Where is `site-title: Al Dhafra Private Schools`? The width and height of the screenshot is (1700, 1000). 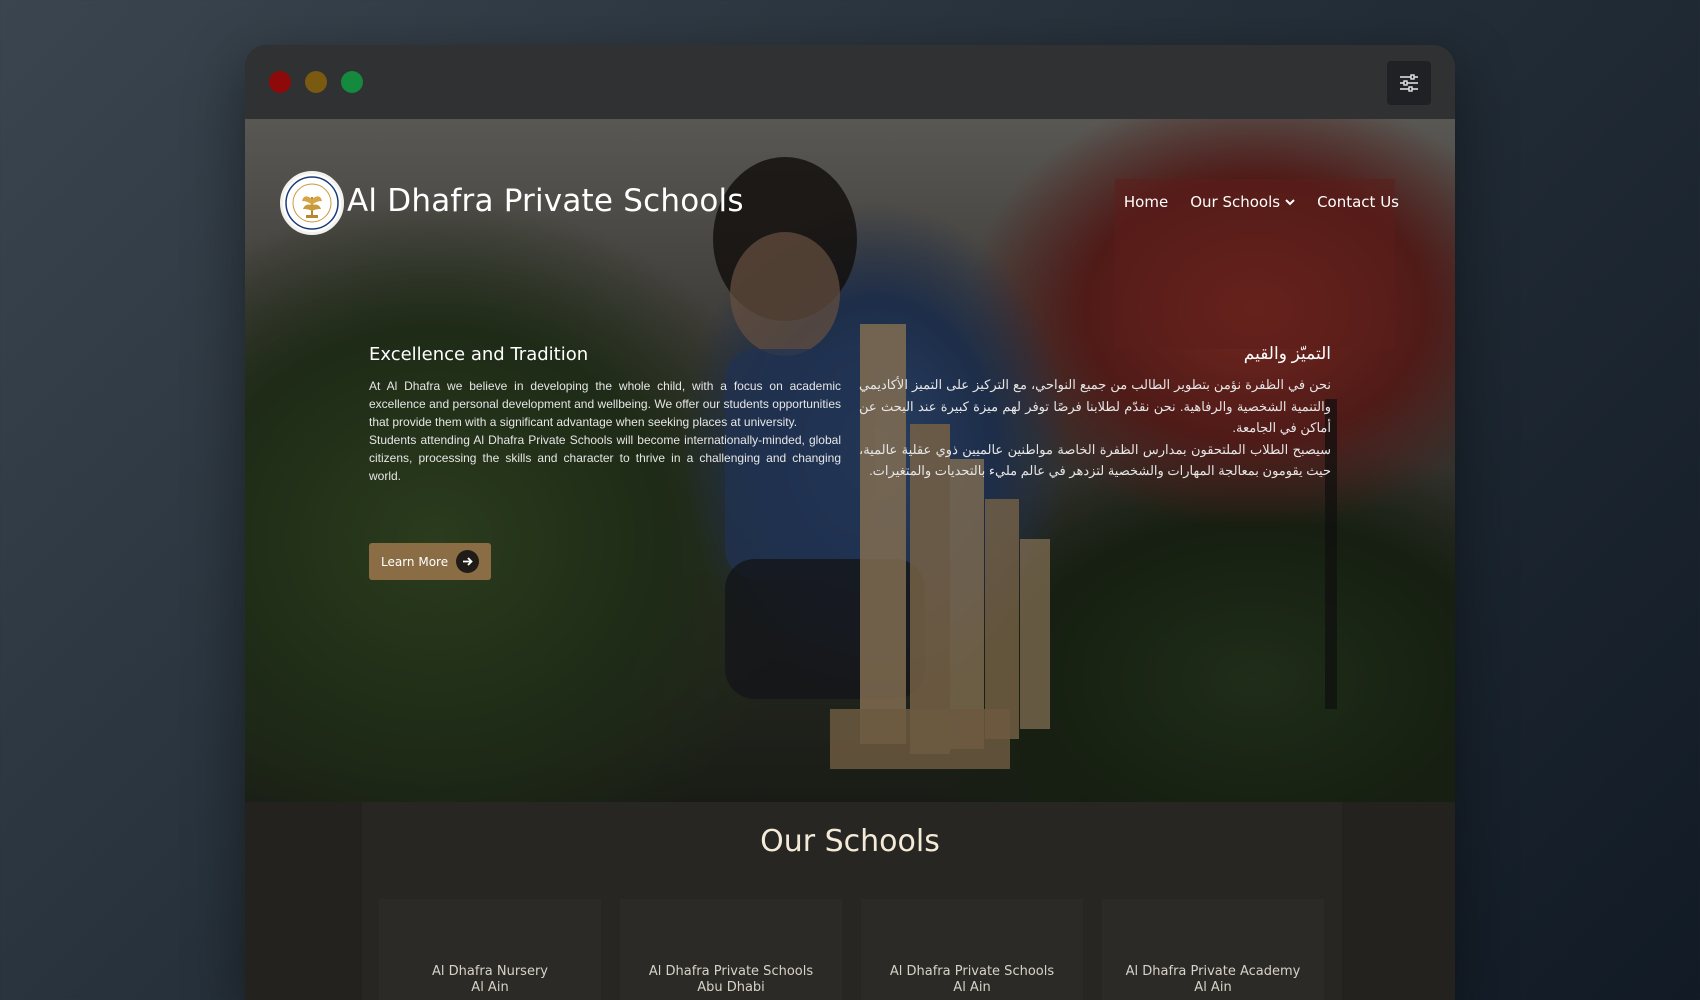 site-title: Al Dhafra Private Schools is located at coordinates (545, 201).